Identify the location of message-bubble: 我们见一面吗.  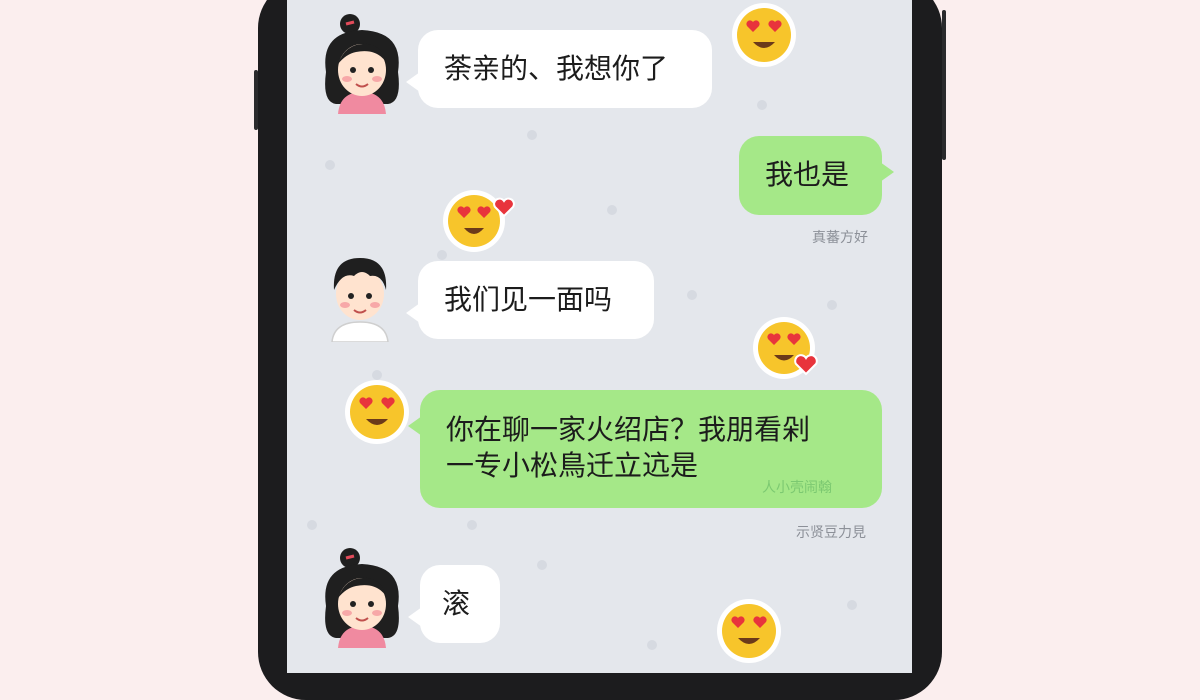
(530, 300).